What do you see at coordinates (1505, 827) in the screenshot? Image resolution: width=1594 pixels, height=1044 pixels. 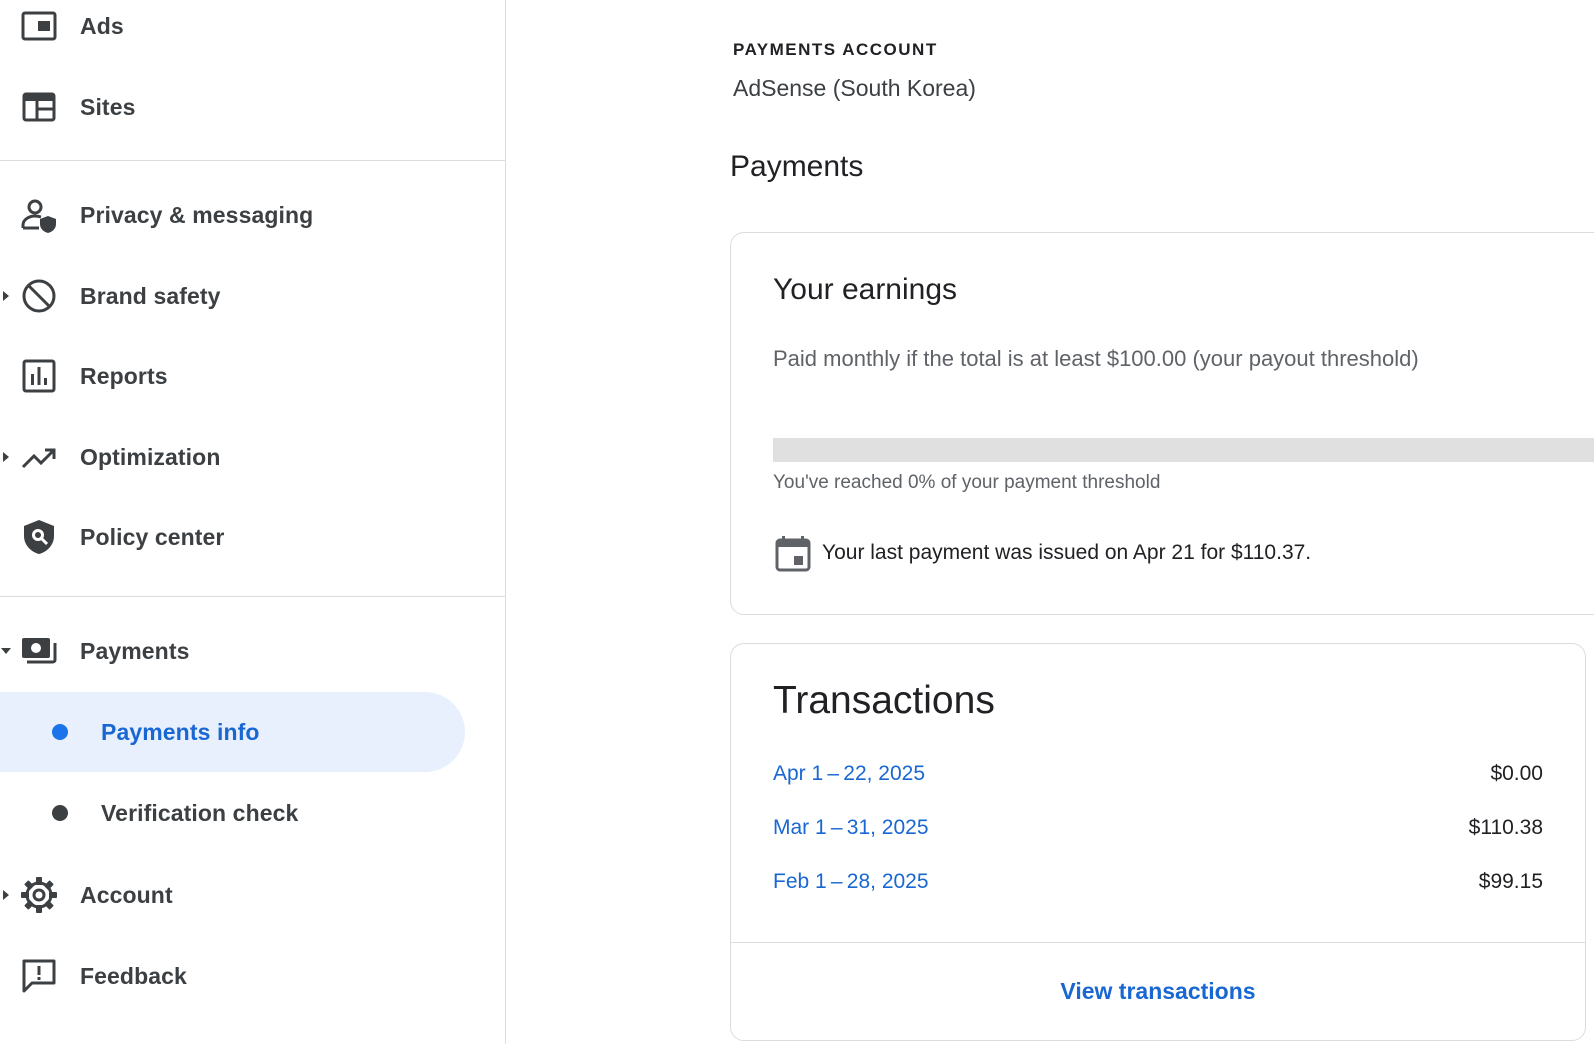 I see `transaction-amount: $110.38` at bounding box center [1505, 827].